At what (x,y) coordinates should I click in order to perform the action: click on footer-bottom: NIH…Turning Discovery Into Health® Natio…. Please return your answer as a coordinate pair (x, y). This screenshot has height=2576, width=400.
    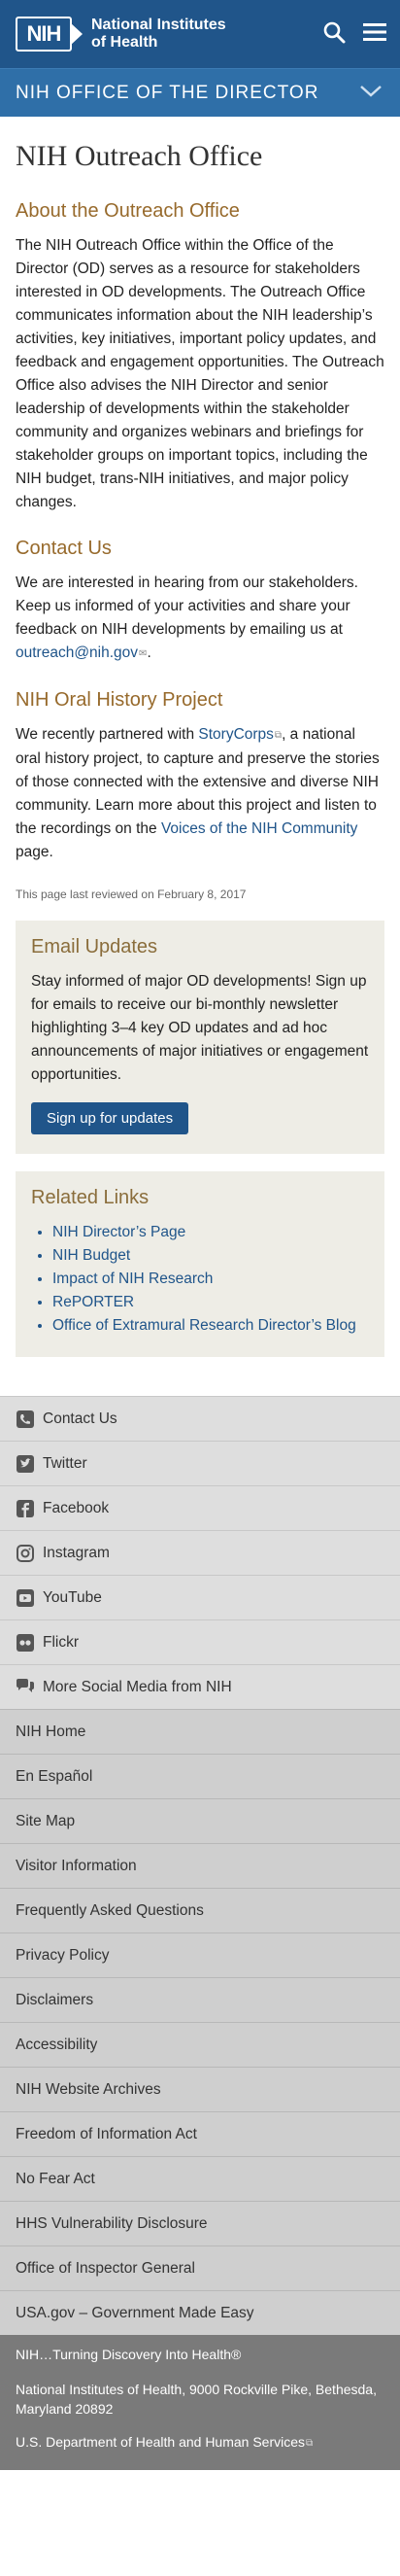
    Looking at the image, I should click on (200, 2402).